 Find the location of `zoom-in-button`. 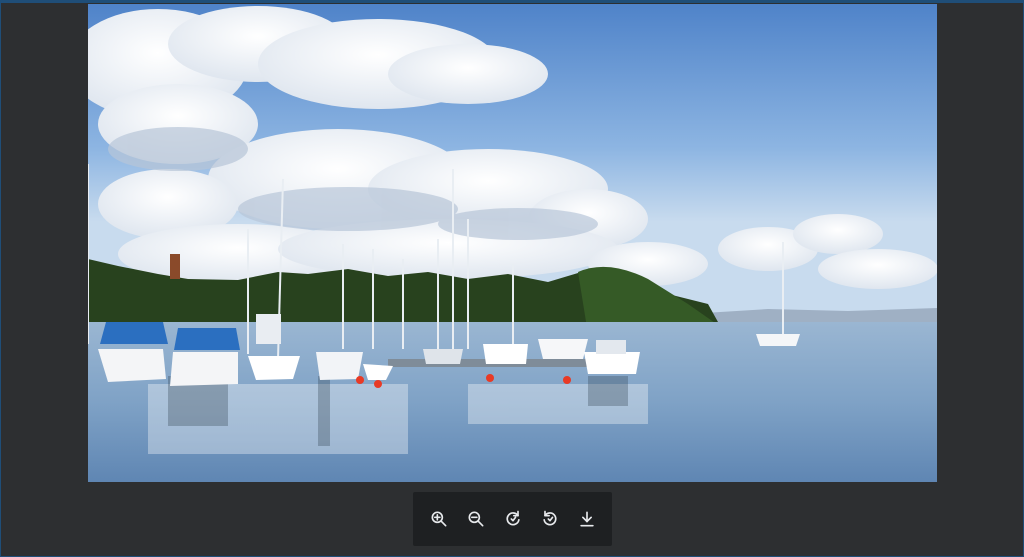

zoom-in-button is located at coordinates (439, 519).